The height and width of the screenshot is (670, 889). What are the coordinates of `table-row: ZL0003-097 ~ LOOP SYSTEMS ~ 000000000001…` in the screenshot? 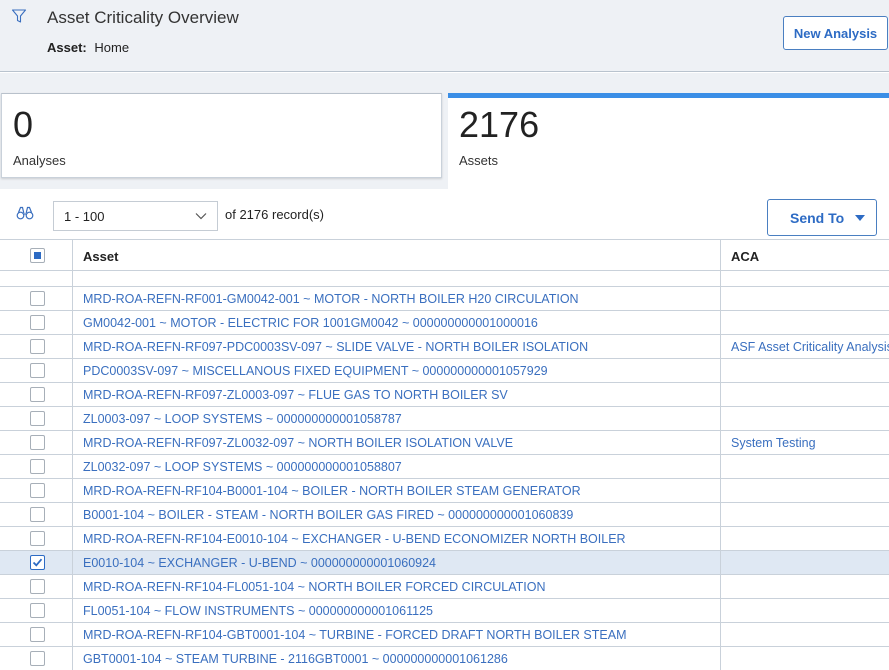 It's located at (444, 419).